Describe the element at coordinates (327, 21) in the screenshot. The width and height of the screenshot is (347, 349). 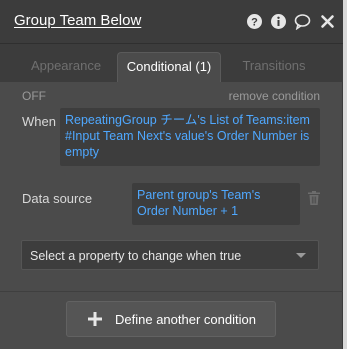
I see `close-icon` at that location.